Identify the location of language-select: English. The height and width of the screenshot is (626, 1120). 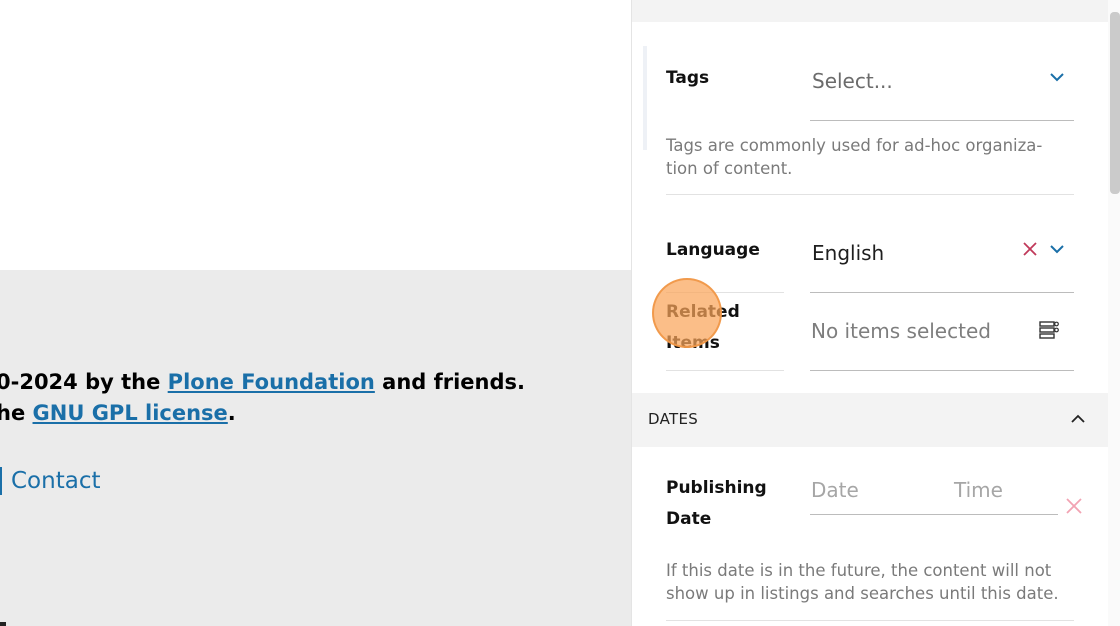
(848, 253).